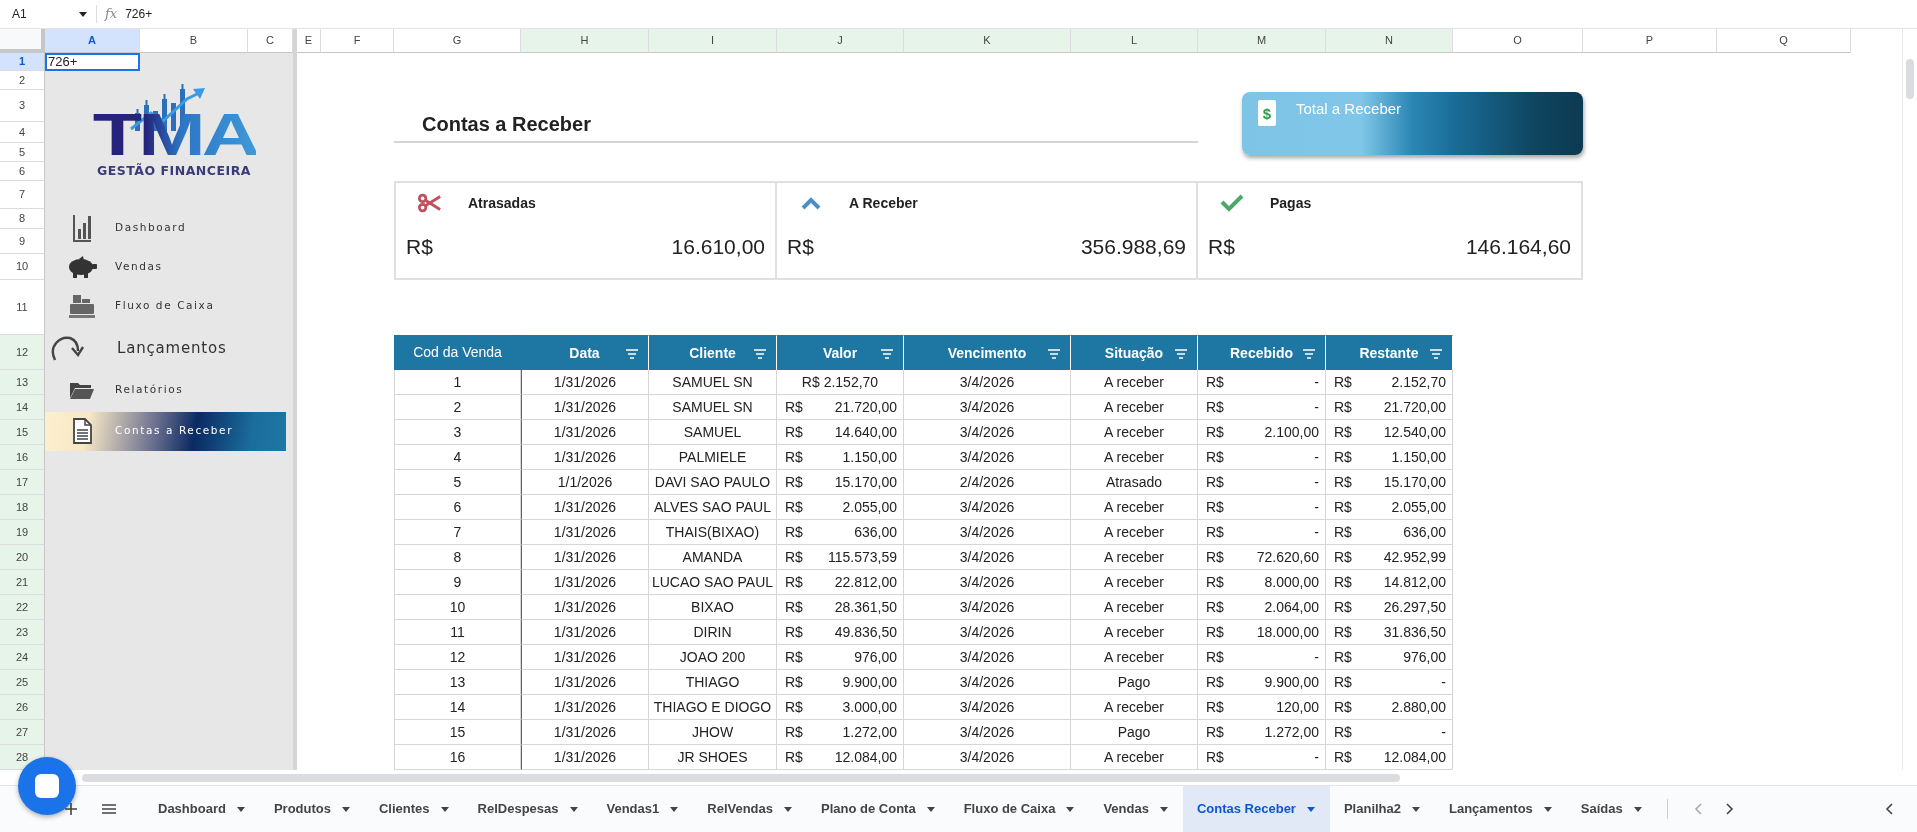 The image size is (1917, 832). I want to click on sidebar-item: Relatórios, so click(165, 390).